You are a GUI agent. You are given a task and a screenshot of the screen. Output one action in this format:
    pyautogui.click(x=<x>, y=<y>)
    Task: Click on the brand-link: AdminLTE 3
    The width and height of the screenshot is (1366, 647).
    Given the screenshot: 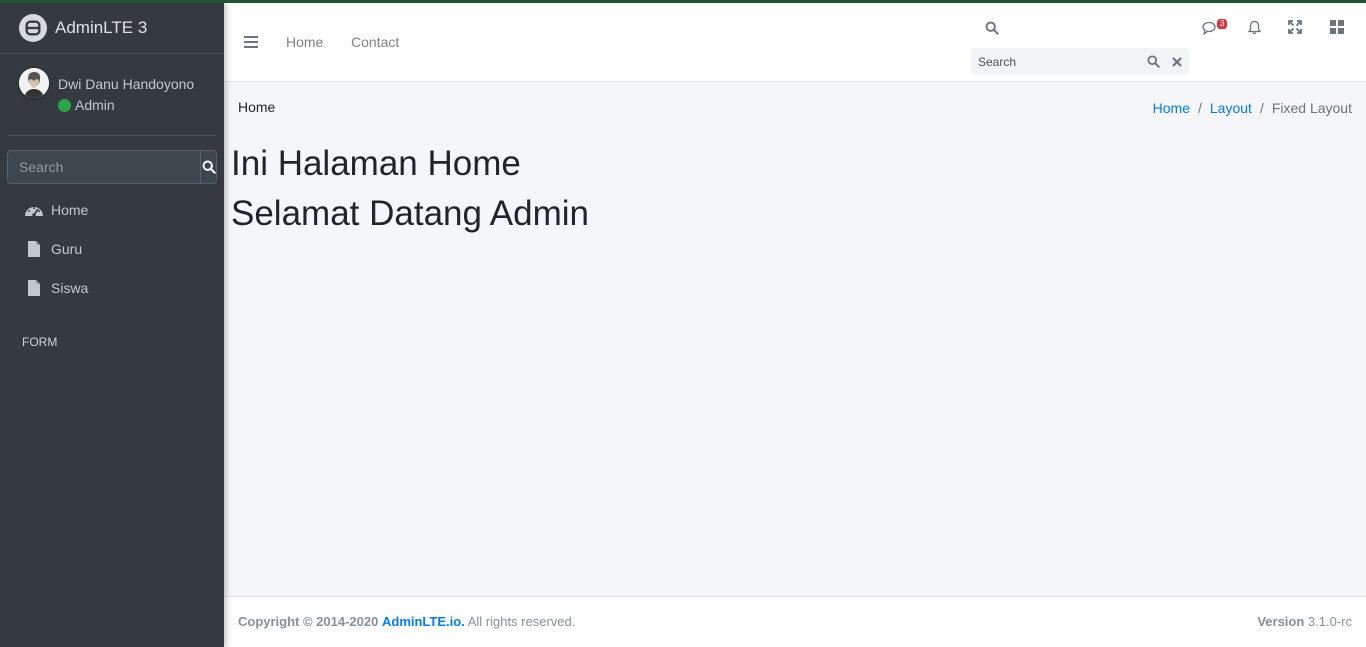 What is the action you would take?
    pyautogui.click(x=112, y=28)
    